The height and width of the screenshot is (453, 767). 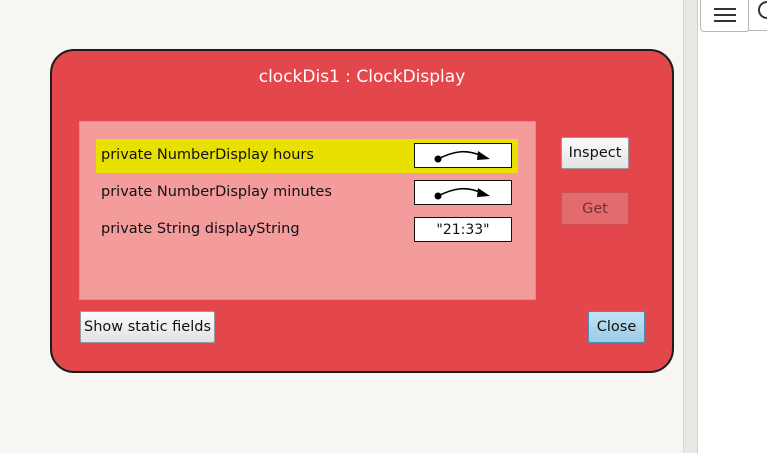 I want to click on search-button, so click(x=757, y=15).